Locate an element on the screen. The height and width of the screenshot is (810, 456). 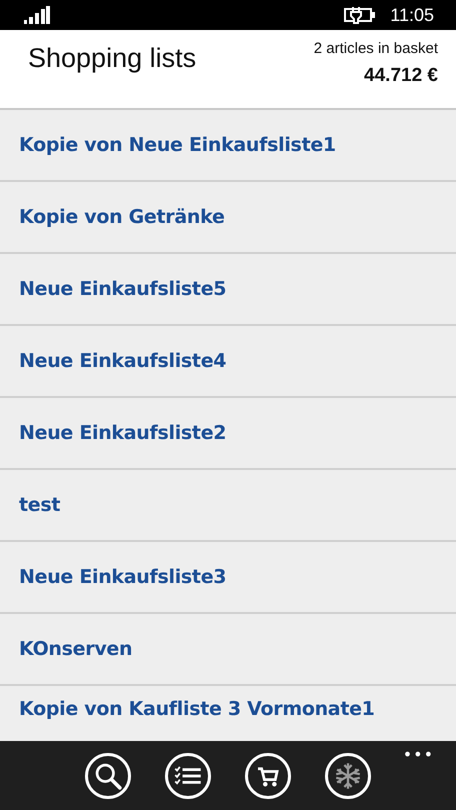
shopping-list-item: test is located at coordinates (228, 506).